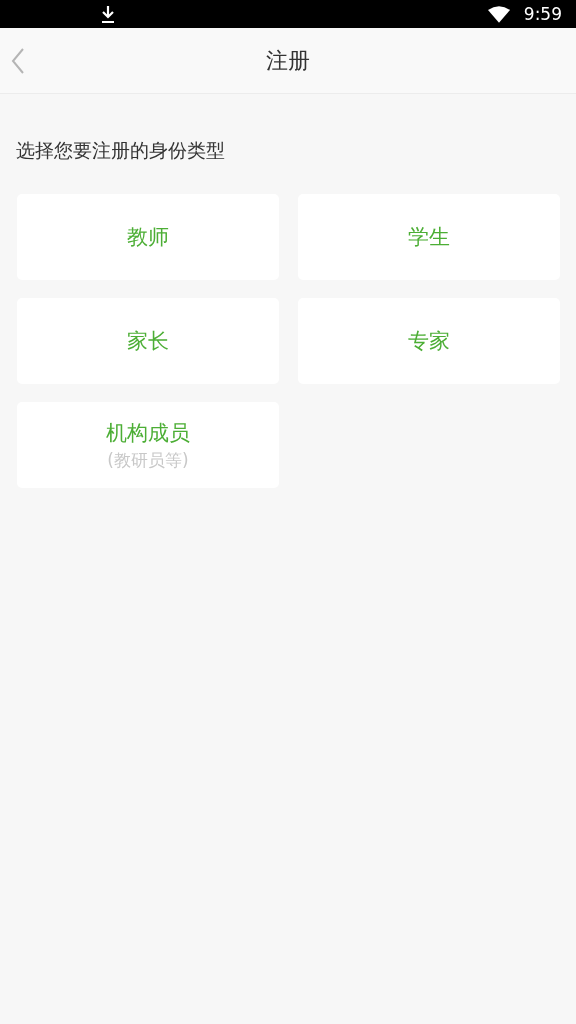  Describe the element at coordinates (498, 14) in the screenshot. I see `wifi-icon` at that location.